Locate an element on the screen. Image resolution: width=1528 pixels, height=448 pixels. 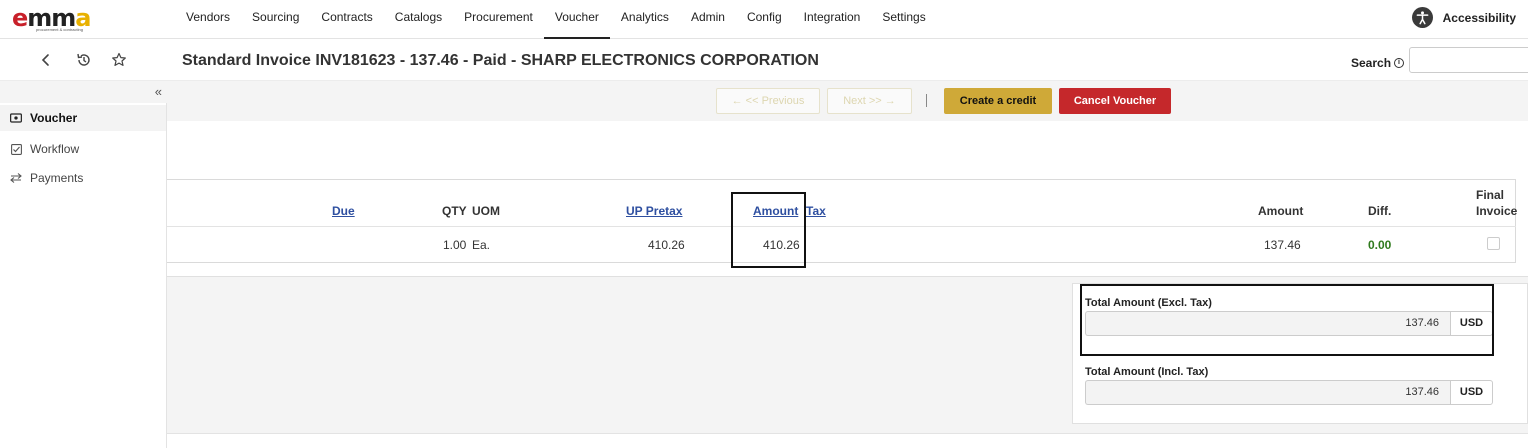
accessibility-icon is located at coordinates (1422, 17).